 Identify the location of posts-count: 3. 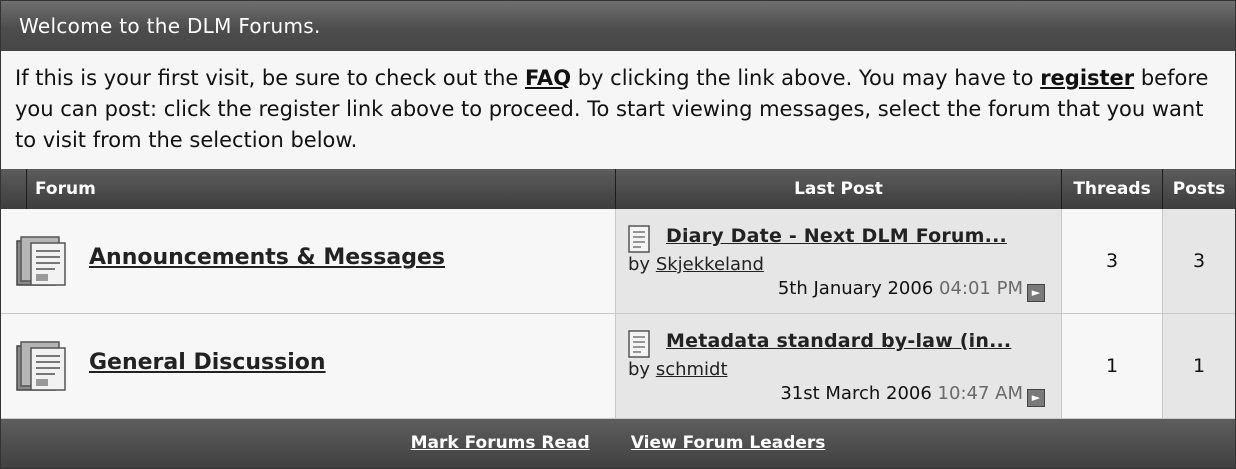
(1199, 261).